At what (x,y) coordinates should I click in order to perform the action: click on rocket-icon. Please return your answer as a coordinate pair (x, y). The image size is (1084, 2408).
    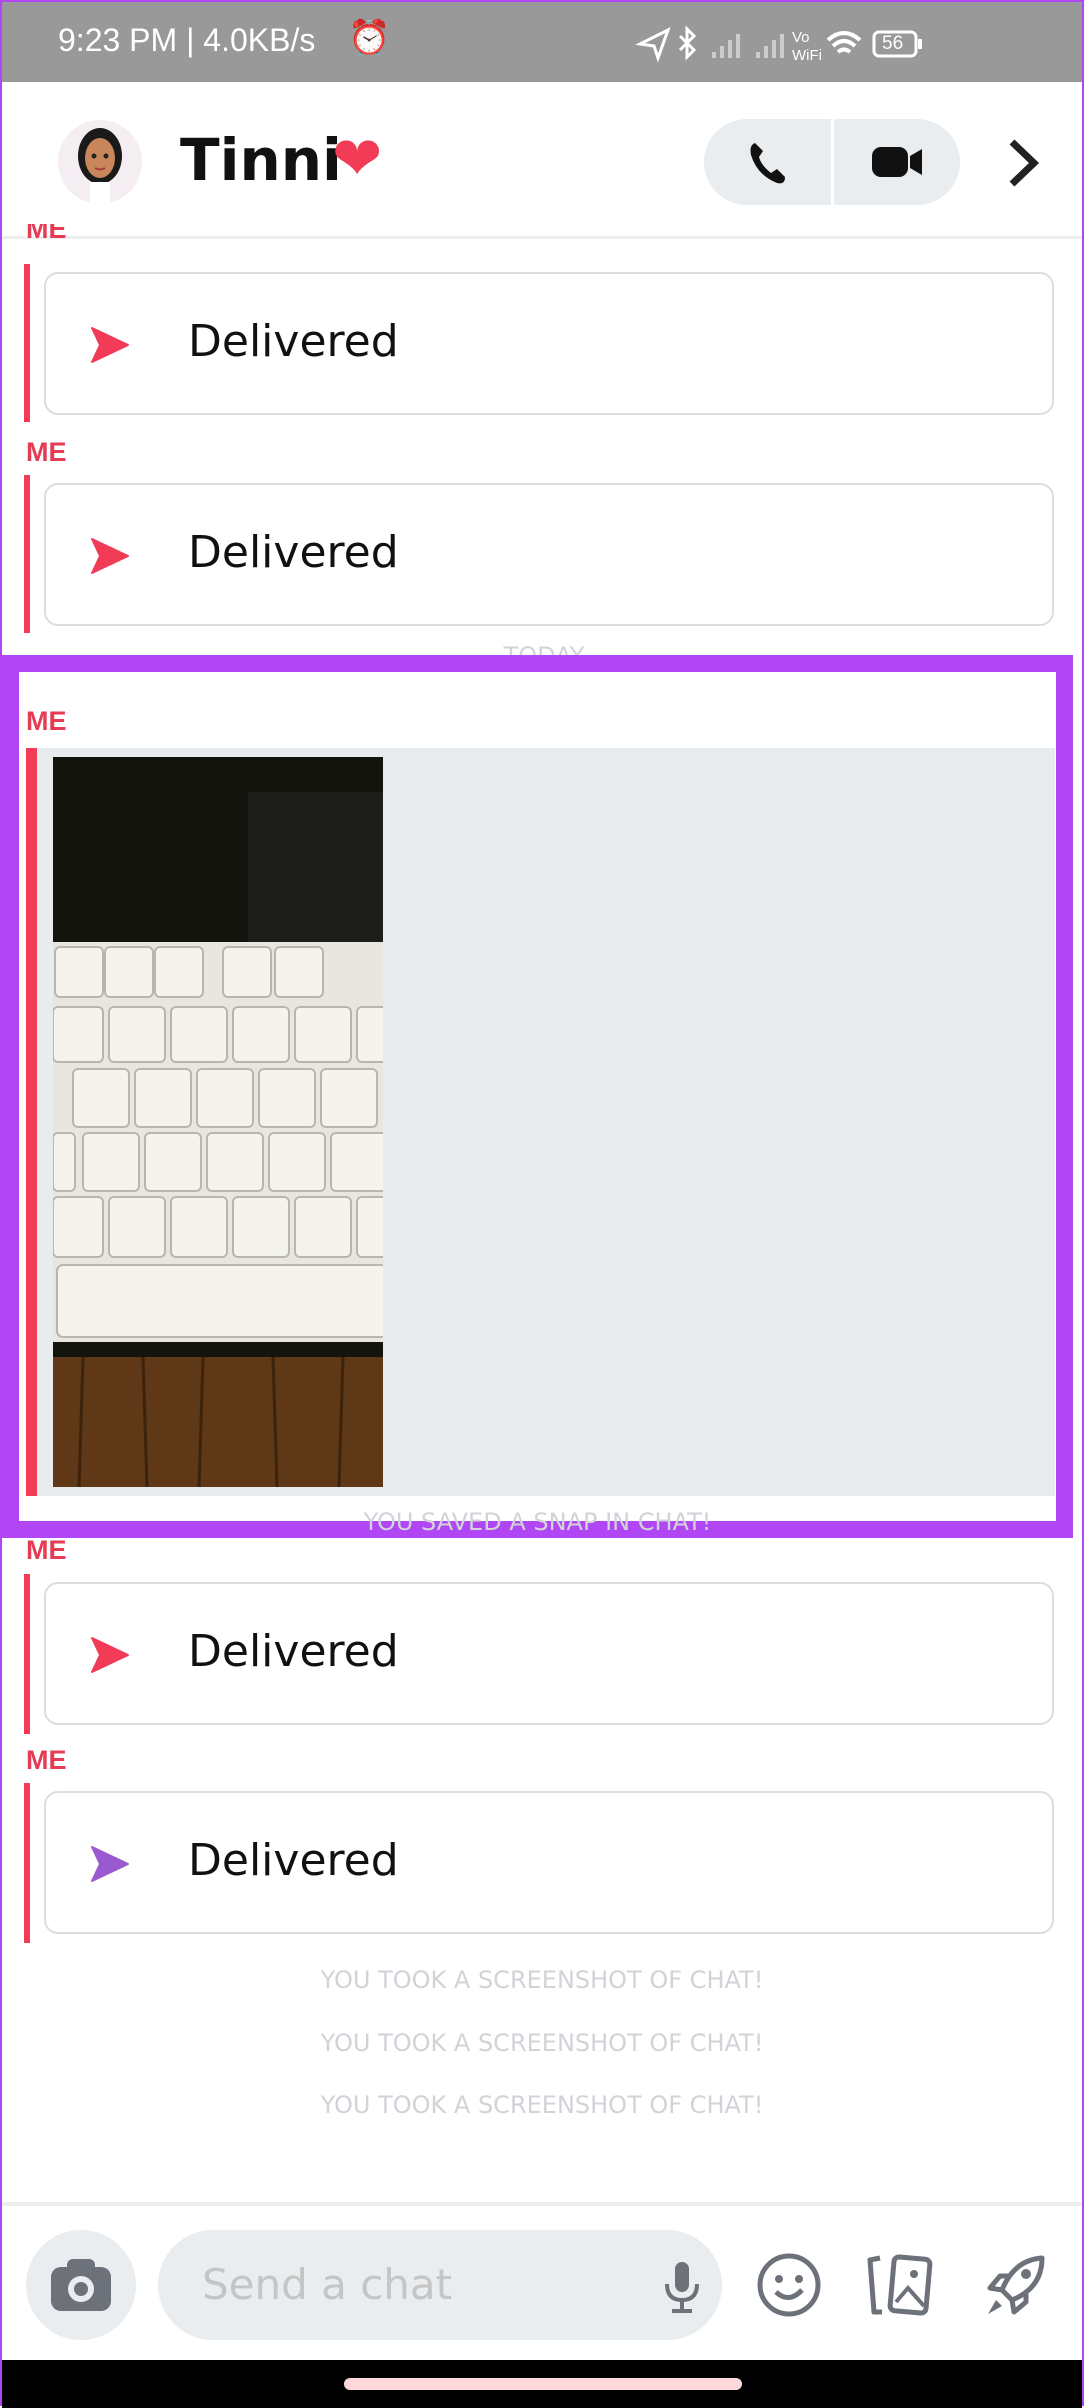
    Looking at the image, I should click on (1017, 2285).